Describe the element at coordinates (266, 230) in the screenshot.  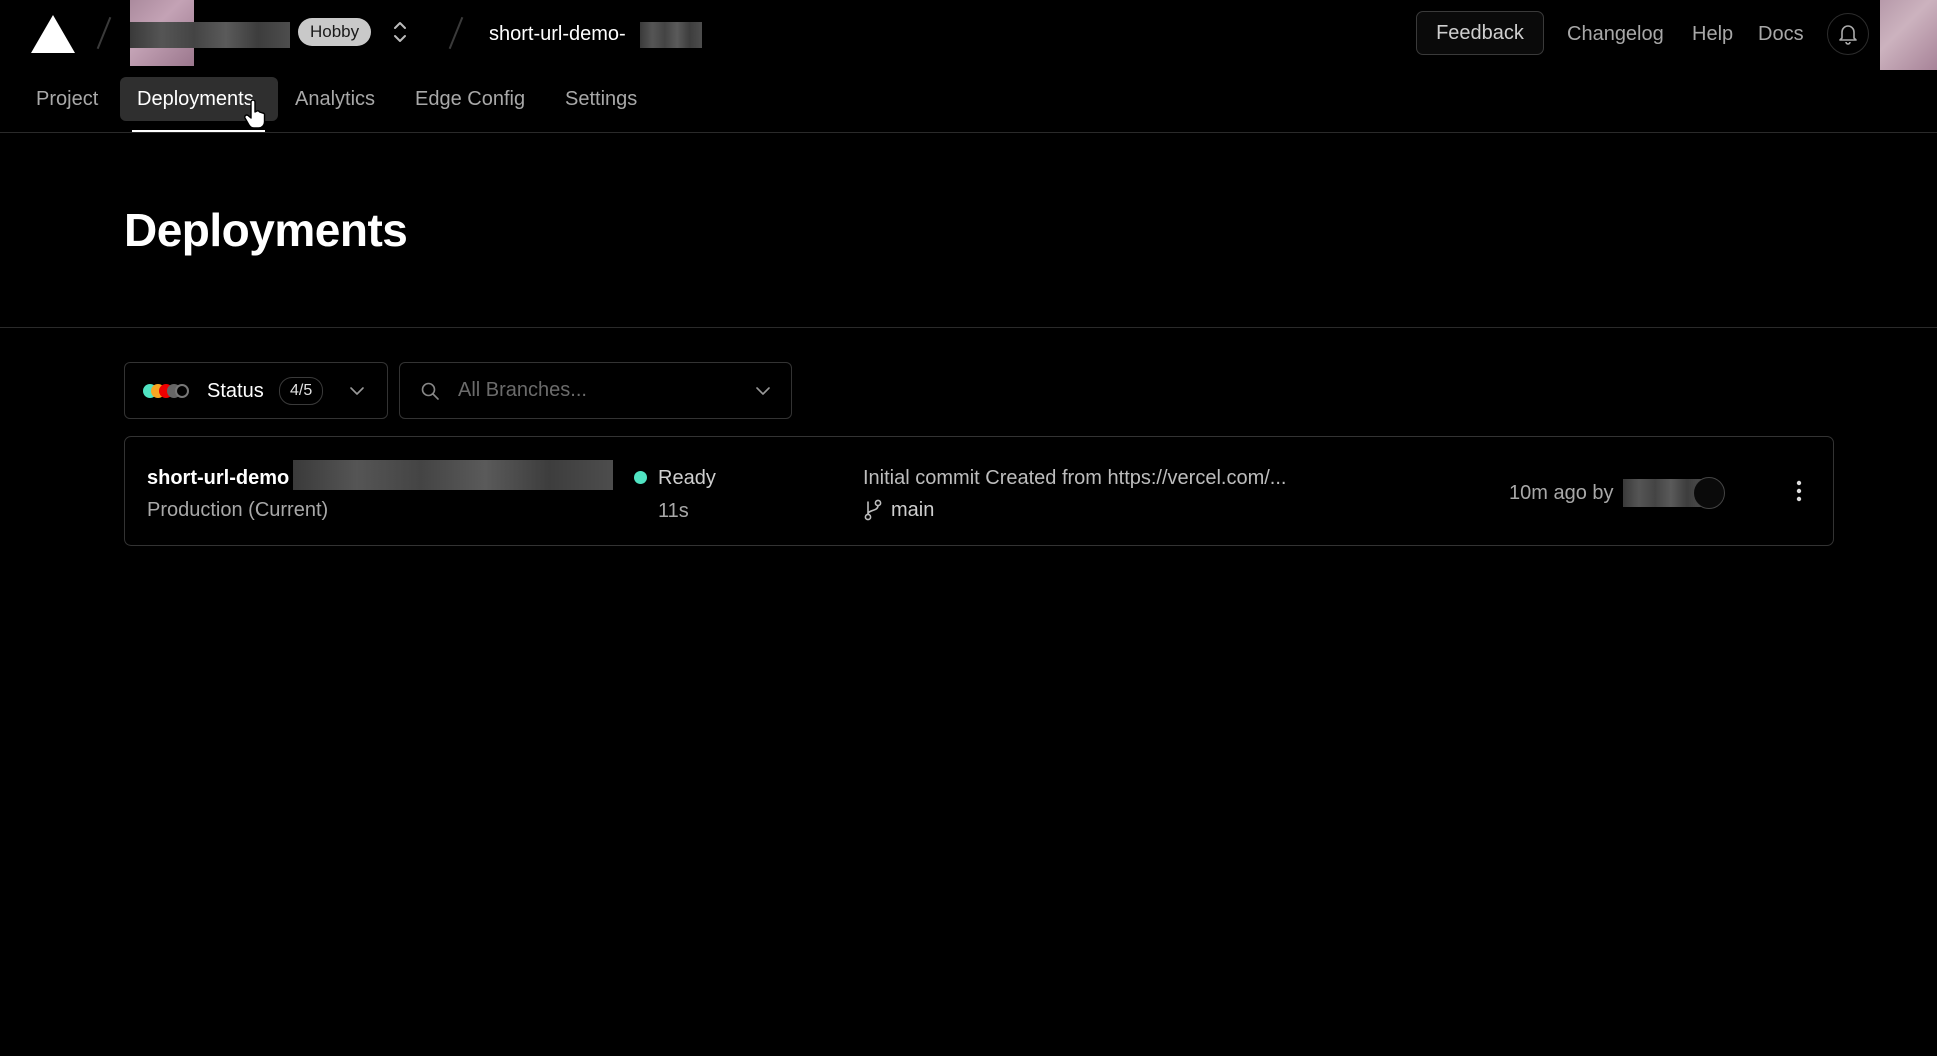
I see `page-title: Deployments` at that location.